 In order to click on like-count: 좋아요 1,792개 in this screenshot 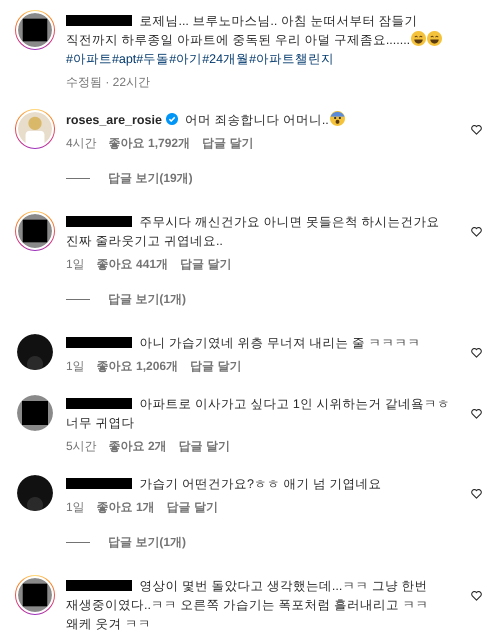, I will do `click(149, 143)`.